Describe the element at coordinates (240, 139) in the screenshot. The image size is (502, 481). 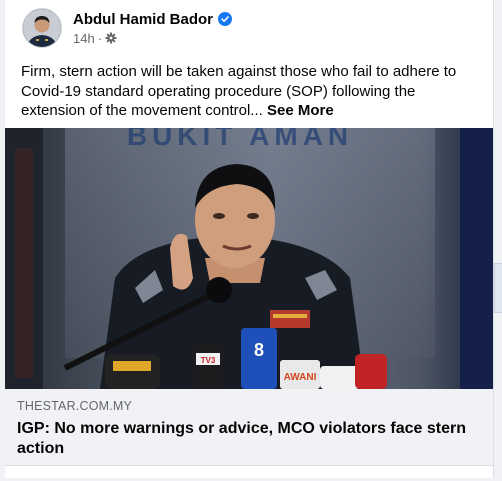
I see `signage-text: BUKIT AMAN` at that location.